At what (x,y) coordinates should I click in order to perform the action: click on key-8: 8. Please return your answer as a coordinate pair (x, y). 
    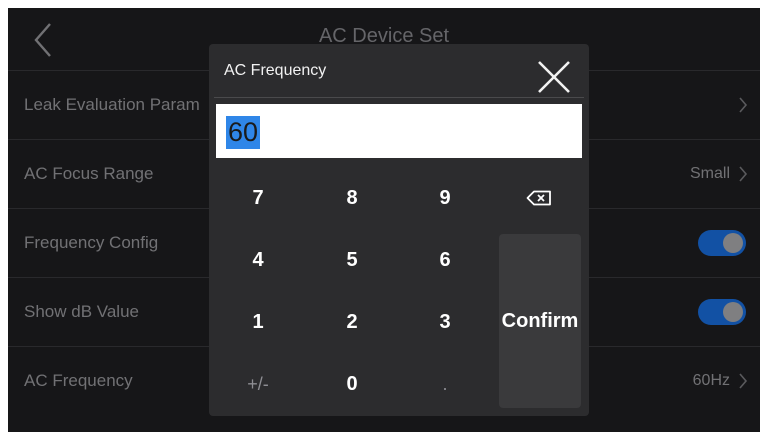
    Looking at the image, I should click on (352, 198).